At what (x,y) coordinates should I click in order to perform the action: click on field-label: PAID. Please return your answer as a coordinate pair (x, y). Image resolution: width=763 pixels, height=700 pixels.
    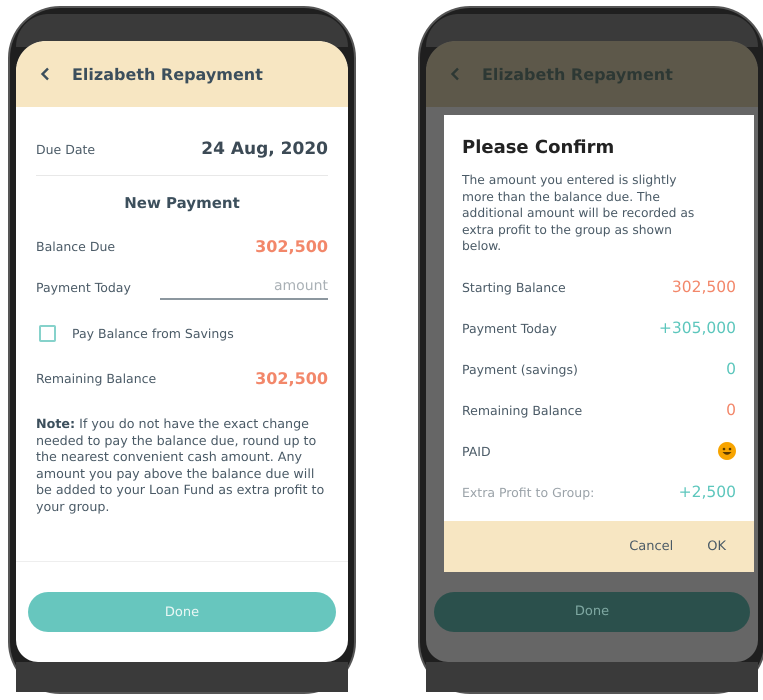
    Looking at the image, I should click on (476, 451).